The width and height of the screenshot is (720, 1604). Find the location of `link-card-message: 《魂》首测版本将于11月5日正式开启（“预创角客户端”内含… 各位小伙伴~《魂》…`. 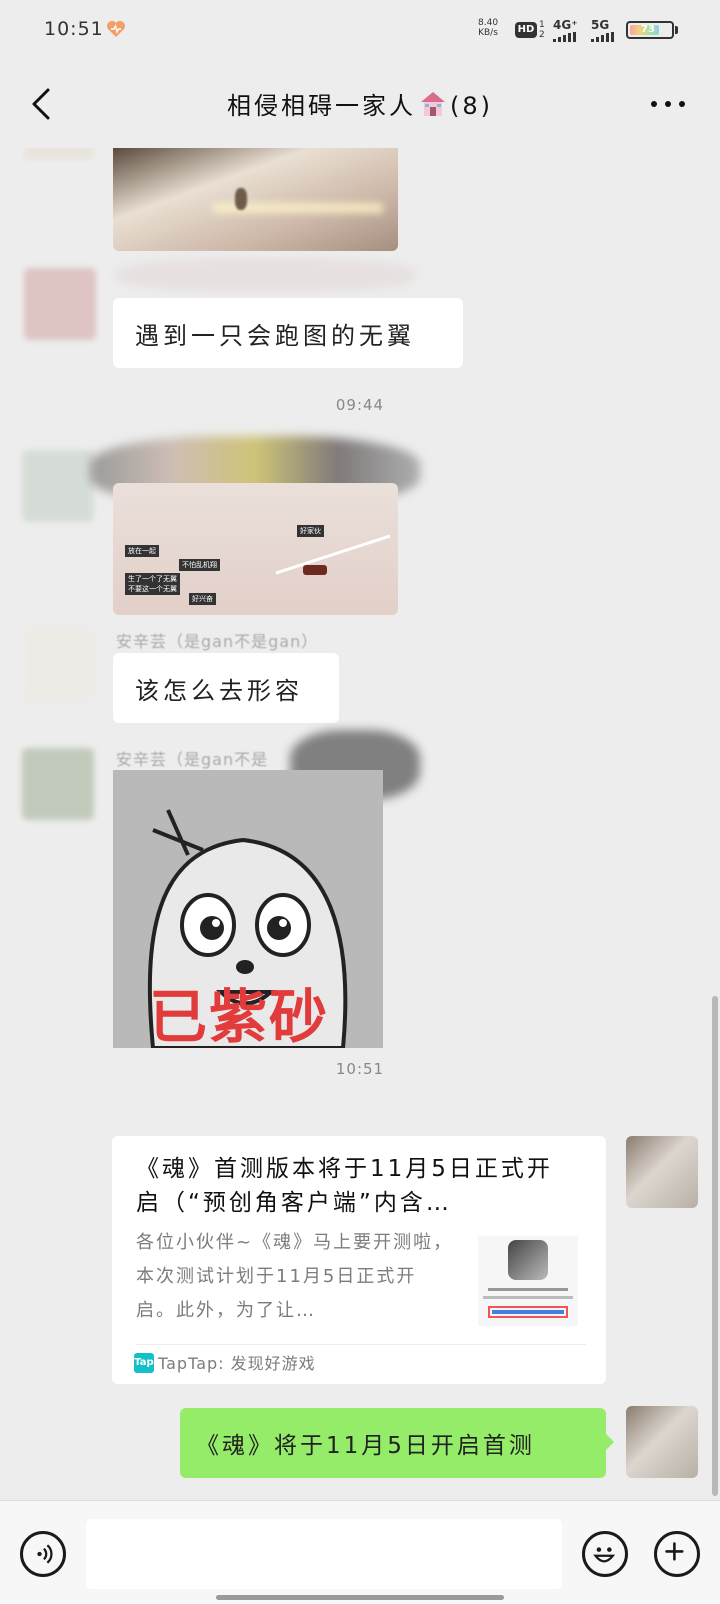

link-card-message: 《魂》首测版本将于11月5日正式开启（“预创角客户端”内含… 各位小伙伴~《魂》… is located at coordinates (359, 1260).